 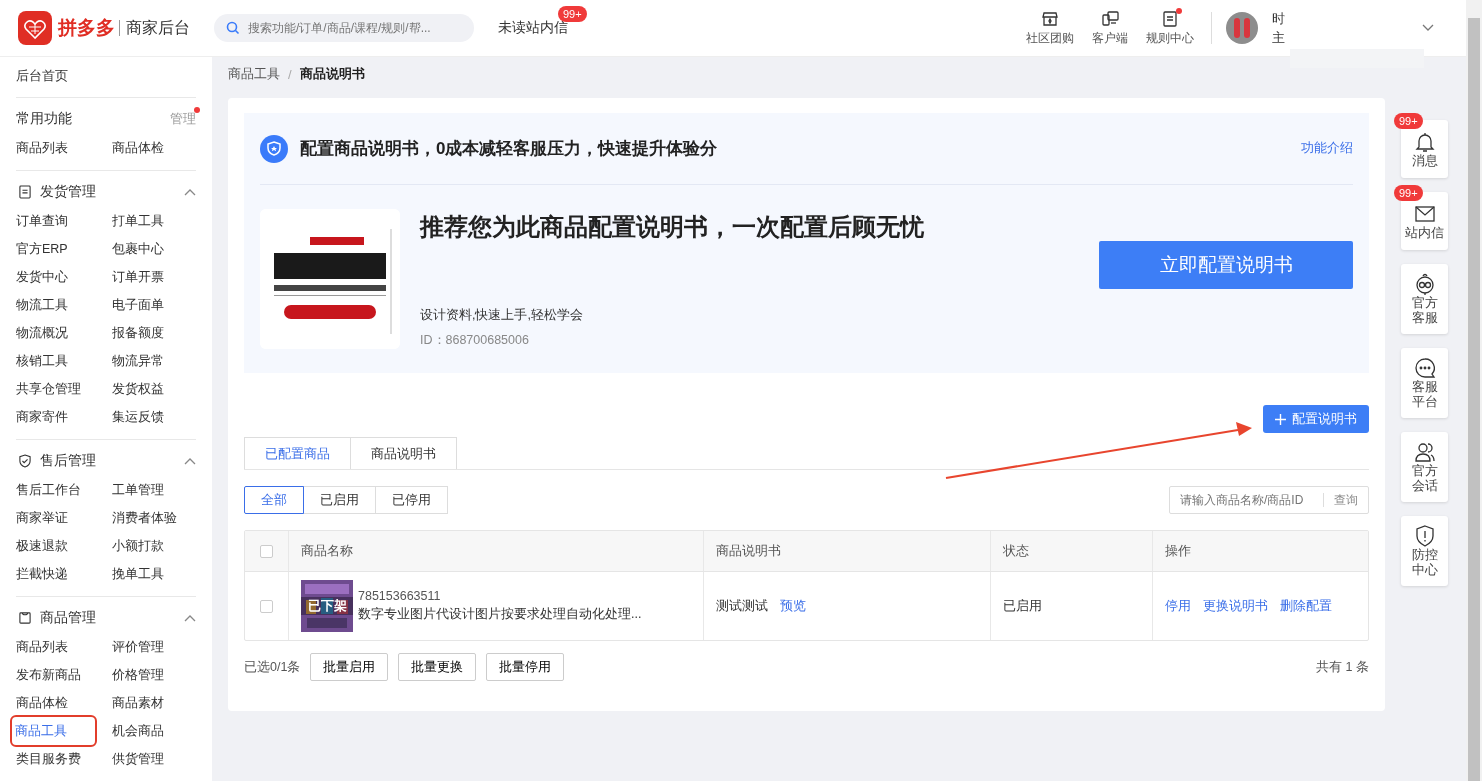 What do you see at coordinates (42, 361) in the screenshot?
I see `sidebar-item: 核销工具` at bounding box center [42, 361].